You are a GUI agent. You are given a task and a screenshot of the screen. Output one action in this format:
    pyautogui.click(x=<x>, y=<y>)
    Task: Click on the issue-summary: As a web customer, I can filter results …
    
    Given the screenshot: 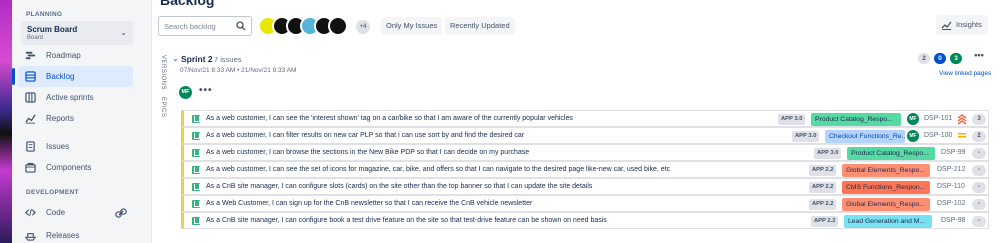 What is the action you would take?
    pyautogui.click(x=365, y=135)
    